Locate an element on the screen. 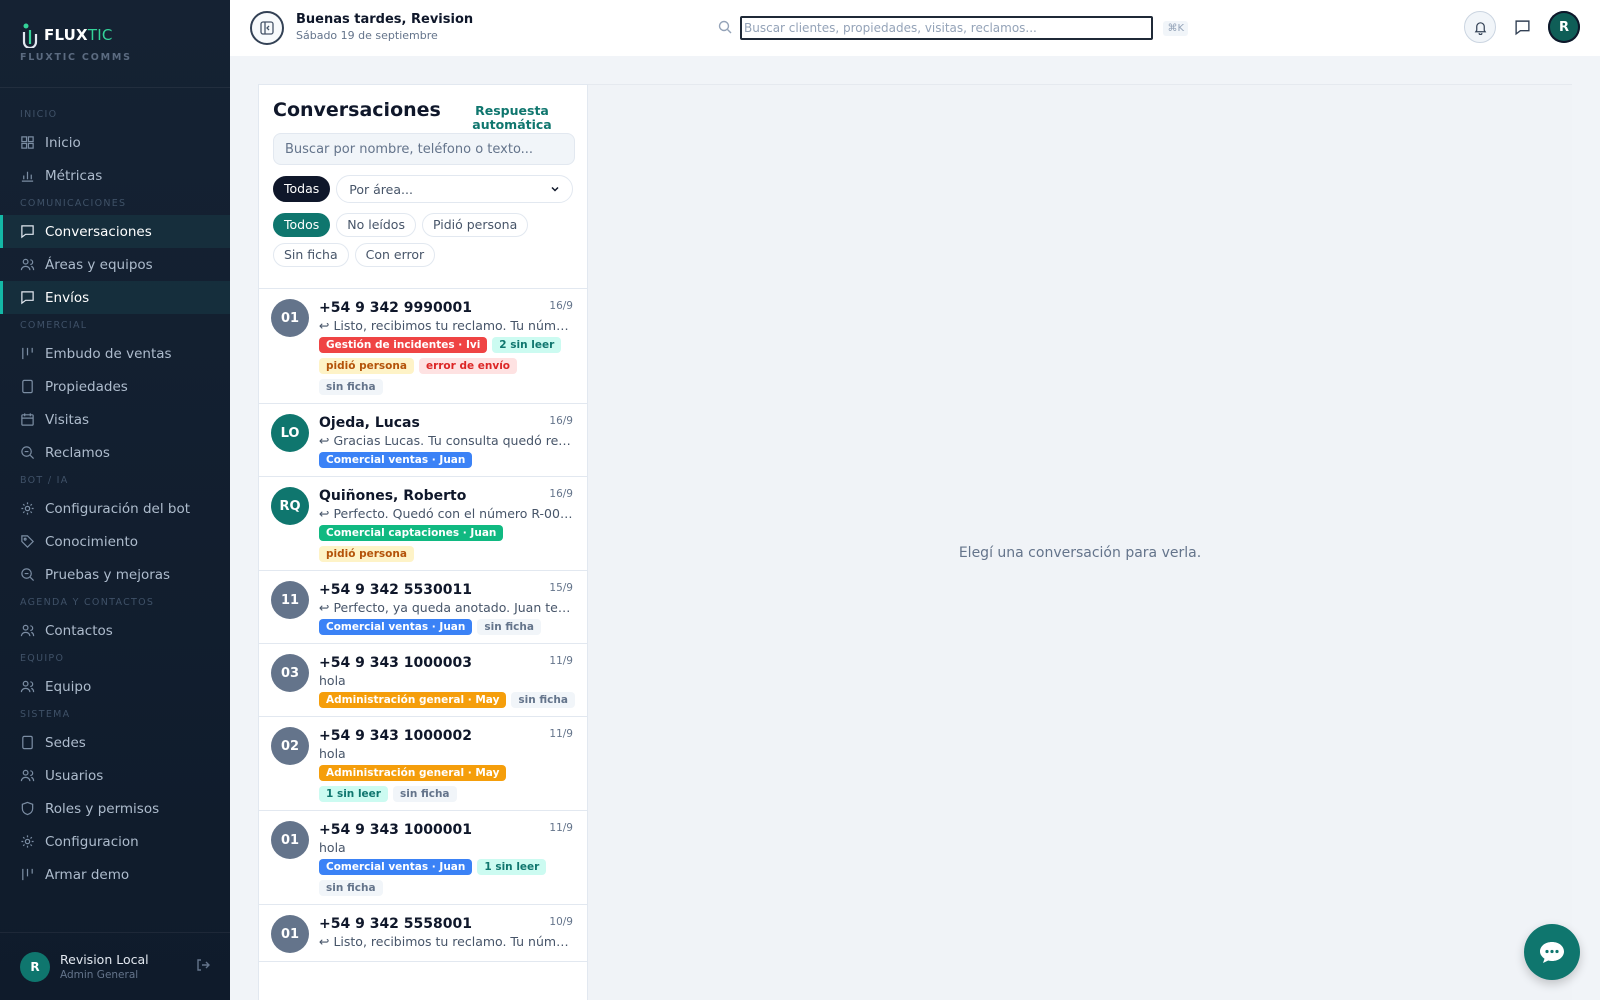 The width and height of the screenshot is (1600, 1000). brand-logo: FLUXTIC is located at coordinates (115, 35).